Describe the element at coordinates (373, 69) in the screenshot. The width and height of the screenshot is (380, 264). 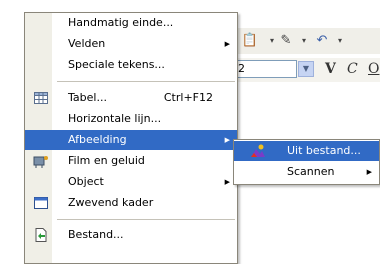
I see `underline-button: O` at that location.